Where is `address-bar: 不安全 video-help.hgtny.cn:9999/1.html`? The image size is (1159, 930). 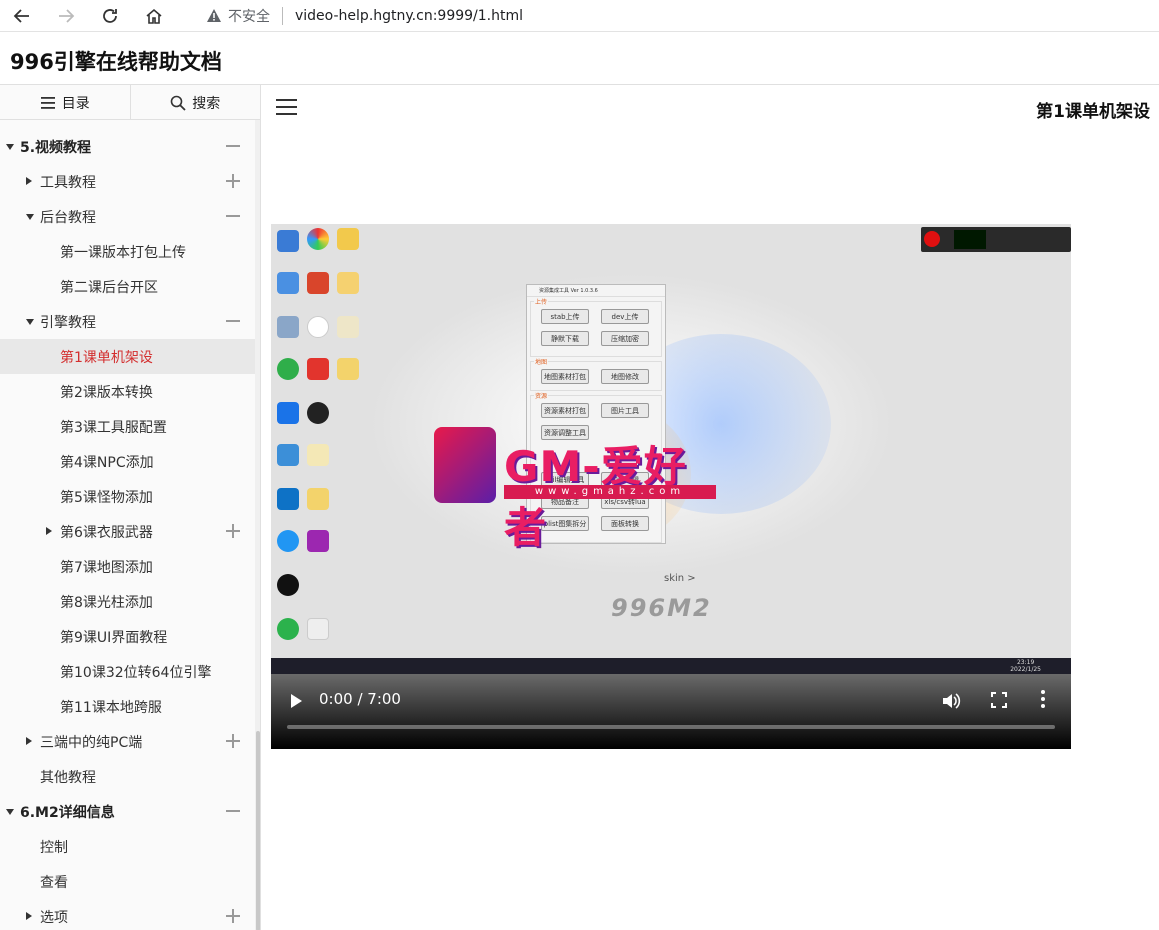 address-bar: 不安全 video-help.hgtny.cn:9999/1.html is located at coordinates (355, 16).